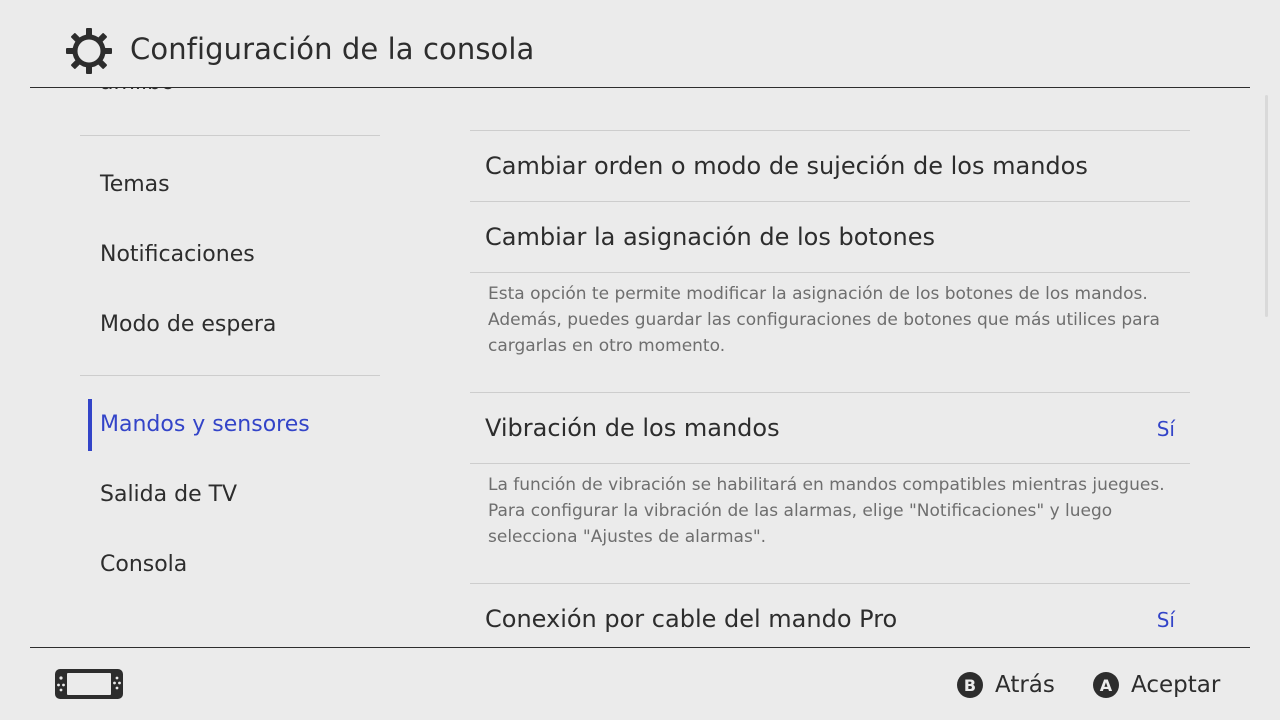 Image resolution: width=1280 pixels, height=720 pixels. I want to click on accept-button: A Aceptar, so click(1156, 685).